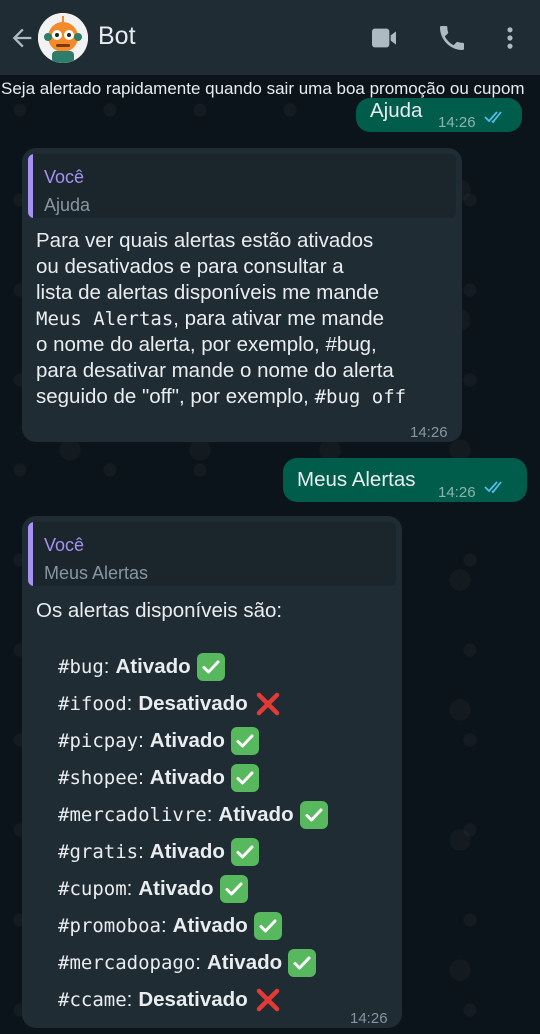 The image size is (540, 1034). I want to click on quoted-message: Você Ajuda, so click(242, 186).